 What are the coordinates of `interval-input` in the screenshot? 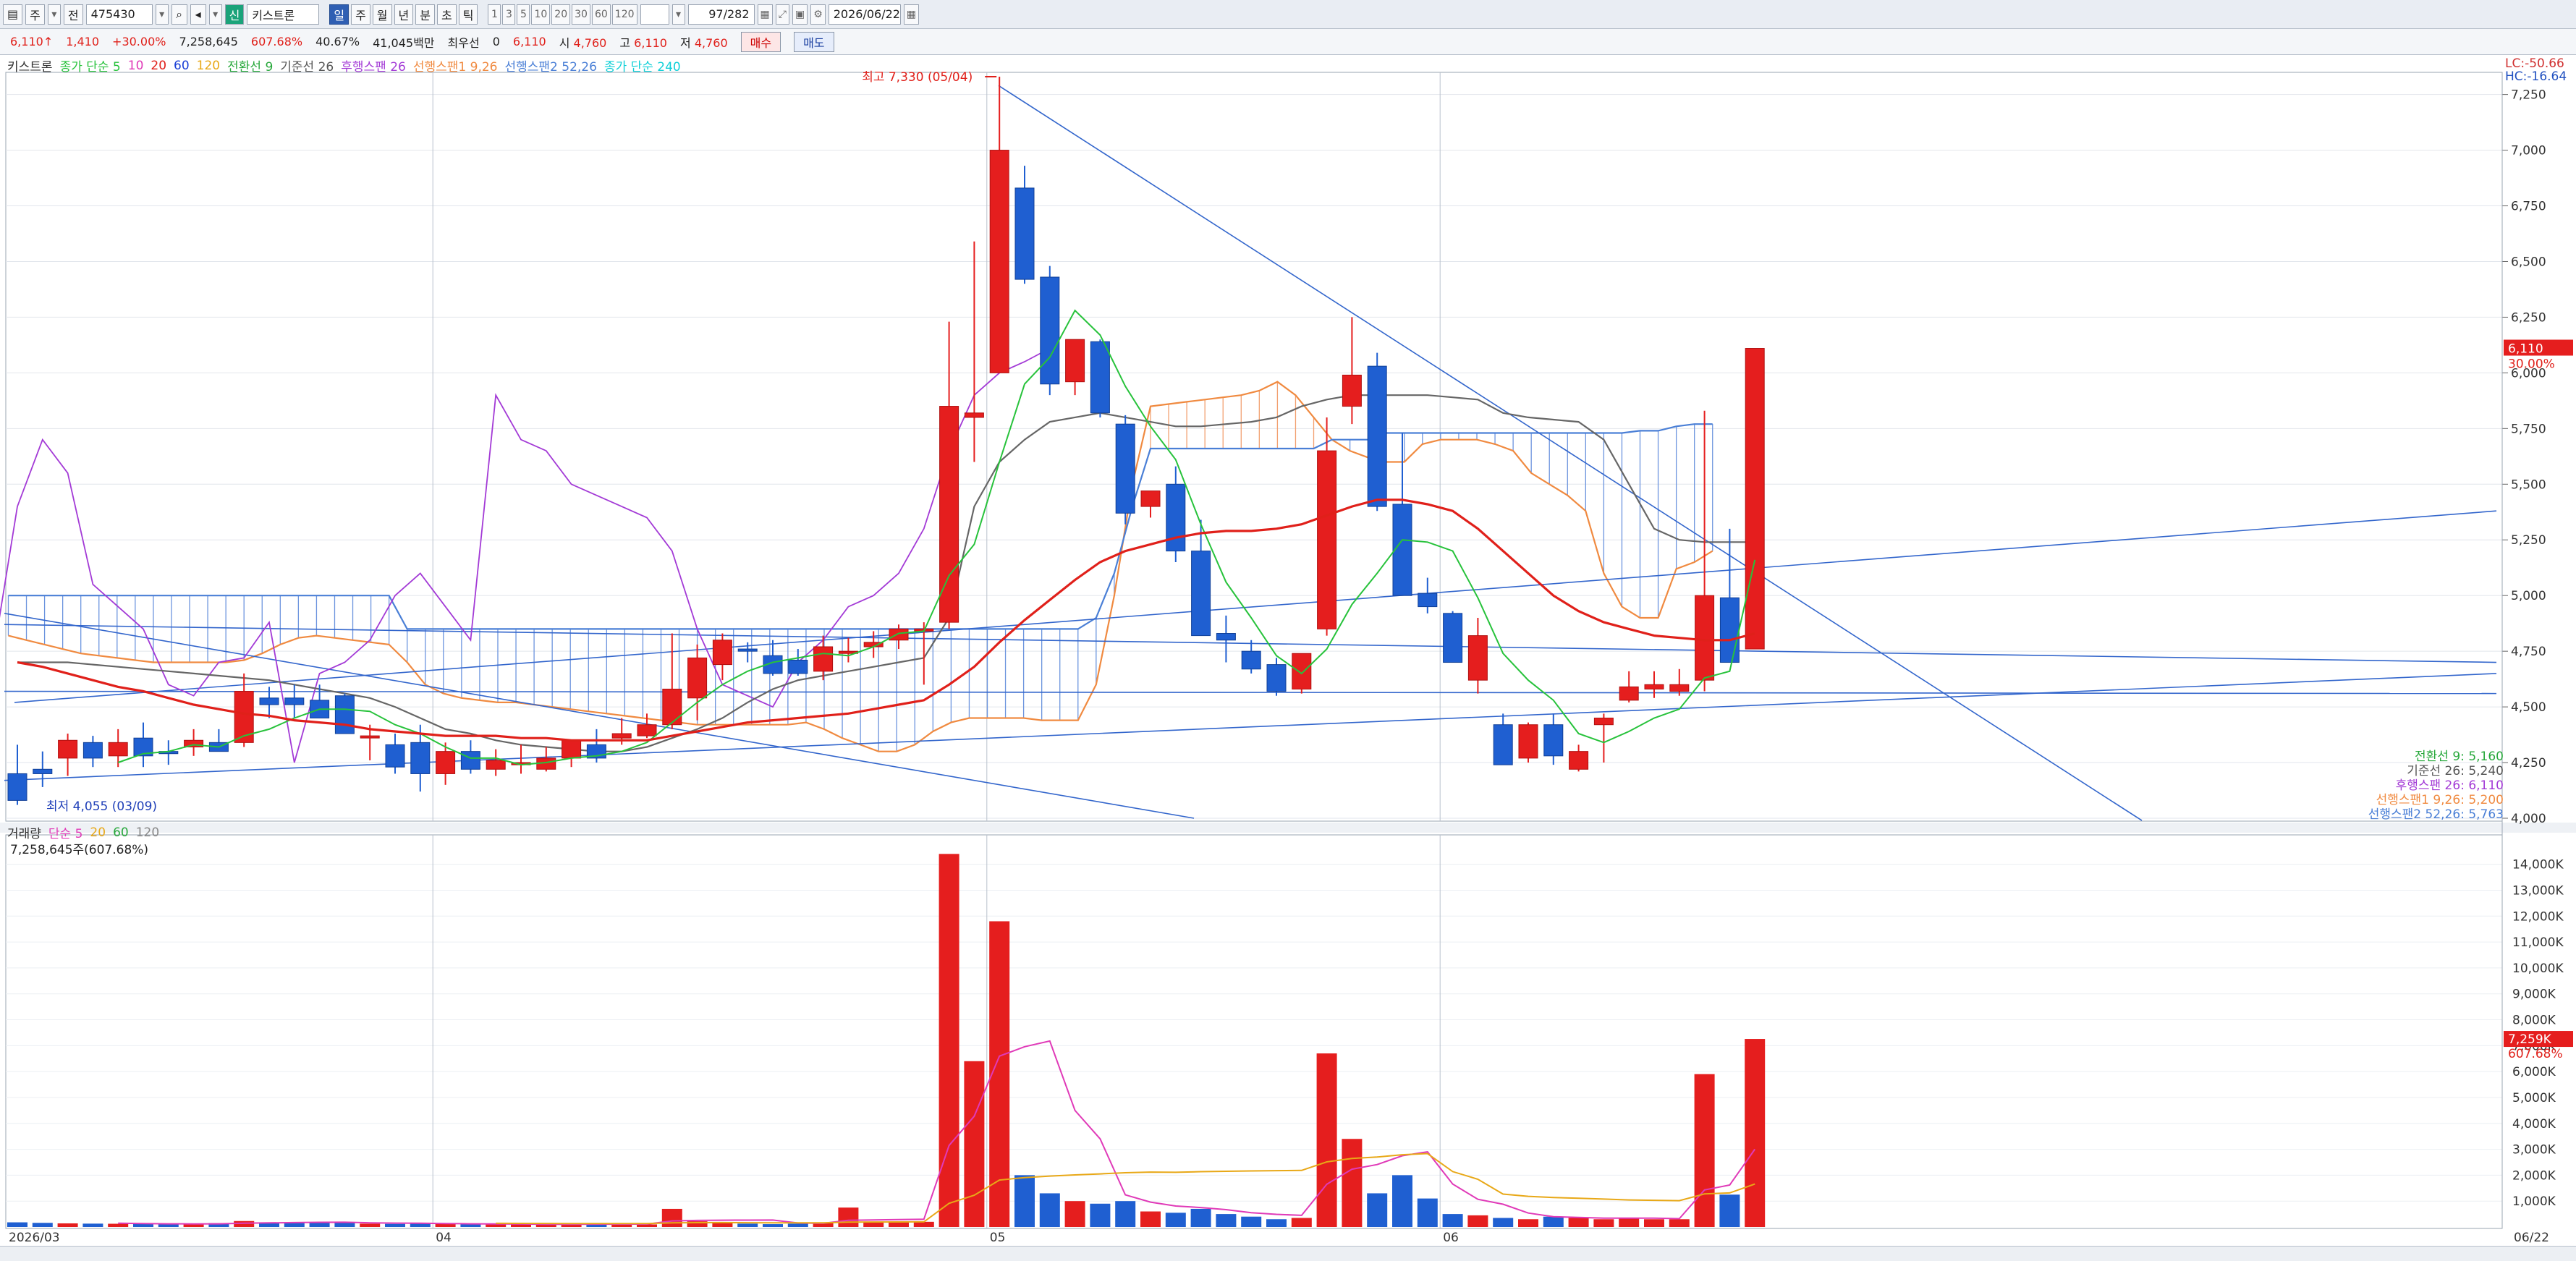 It's located at (654, 14).